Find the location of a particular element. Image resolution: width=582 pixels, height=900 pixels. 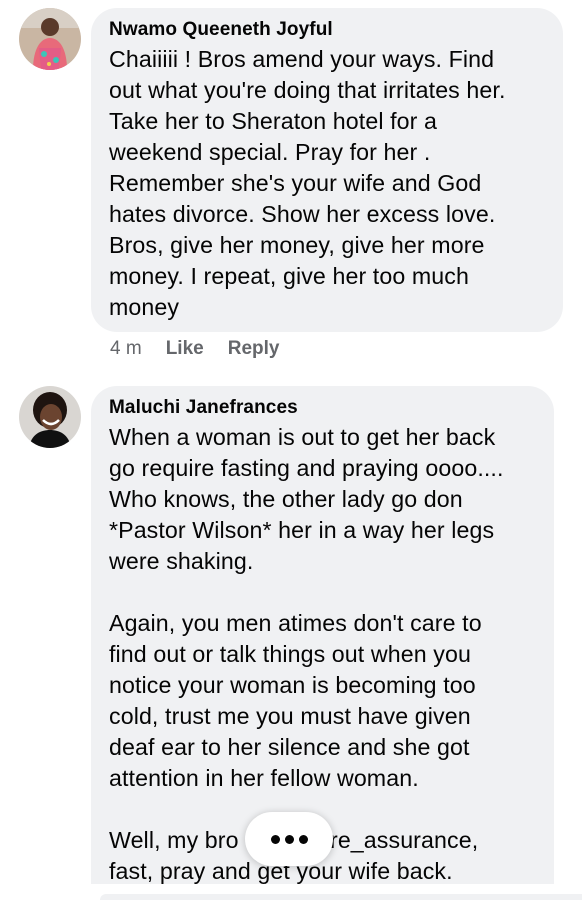

next-comment-edge is located at coordinates (341, 897).